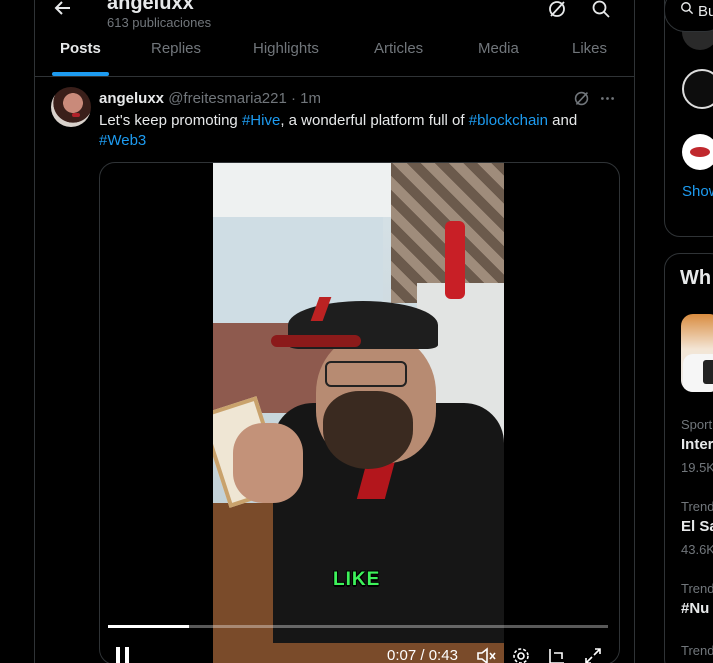 The height and width of the screenshot is (663, 713). I want to click on post-meta: angeluxx @freitesmaria221 · 1m, so click(210, 98).